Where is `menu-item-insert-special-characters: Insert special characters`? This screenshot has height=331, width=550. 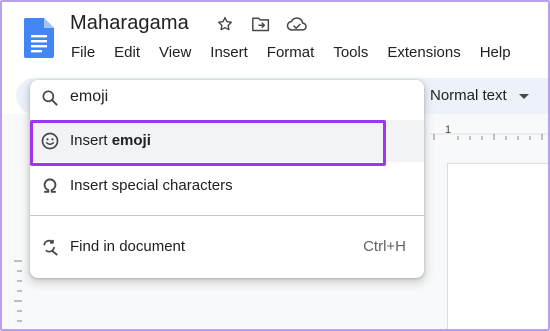
menu-item-insert-special-characters: Insert special characters is located at coordinates (227, 186).